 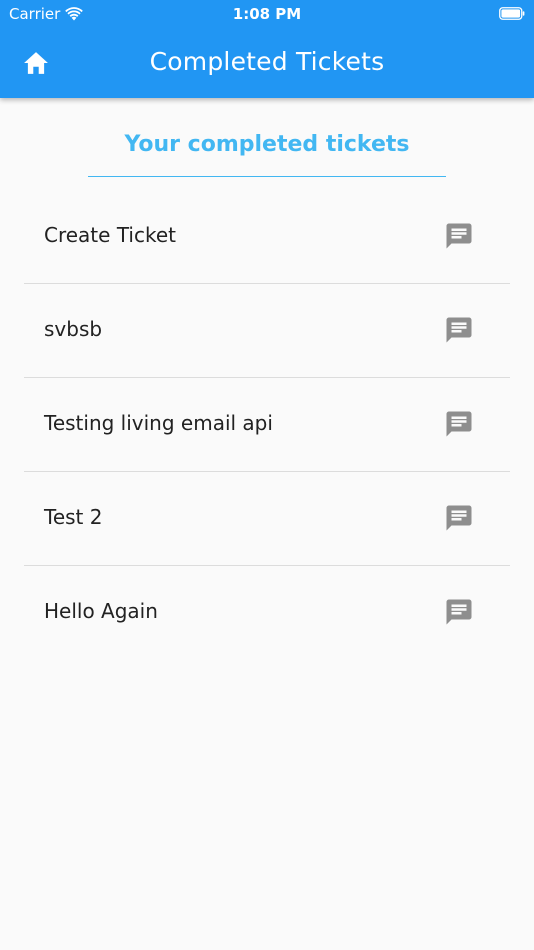 I want to click on ticket-title: Testing living email api, so click(x=158, y=423).